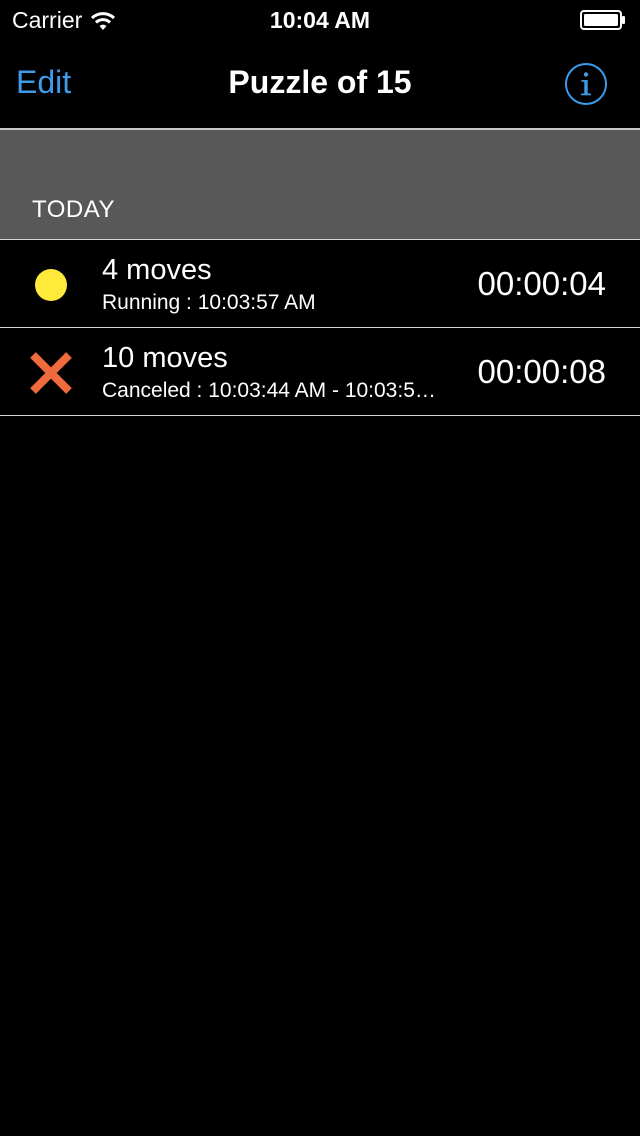 The height and width of the screenshot is (1136, 640). Describe the element at coordinates (602, 20) in the screenshot. I see `battery-icon` at that location.